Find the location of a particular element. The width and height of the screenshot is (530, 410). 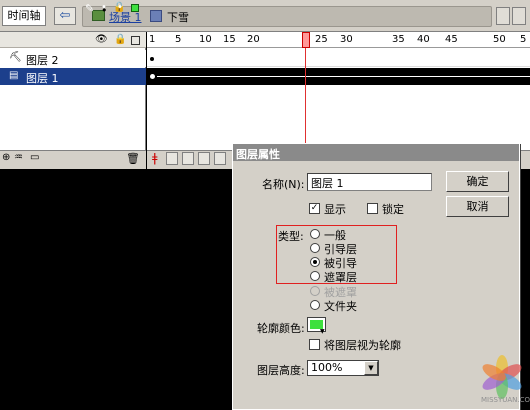

guide-icon: ⛏ is located at coordinates (15, 57).